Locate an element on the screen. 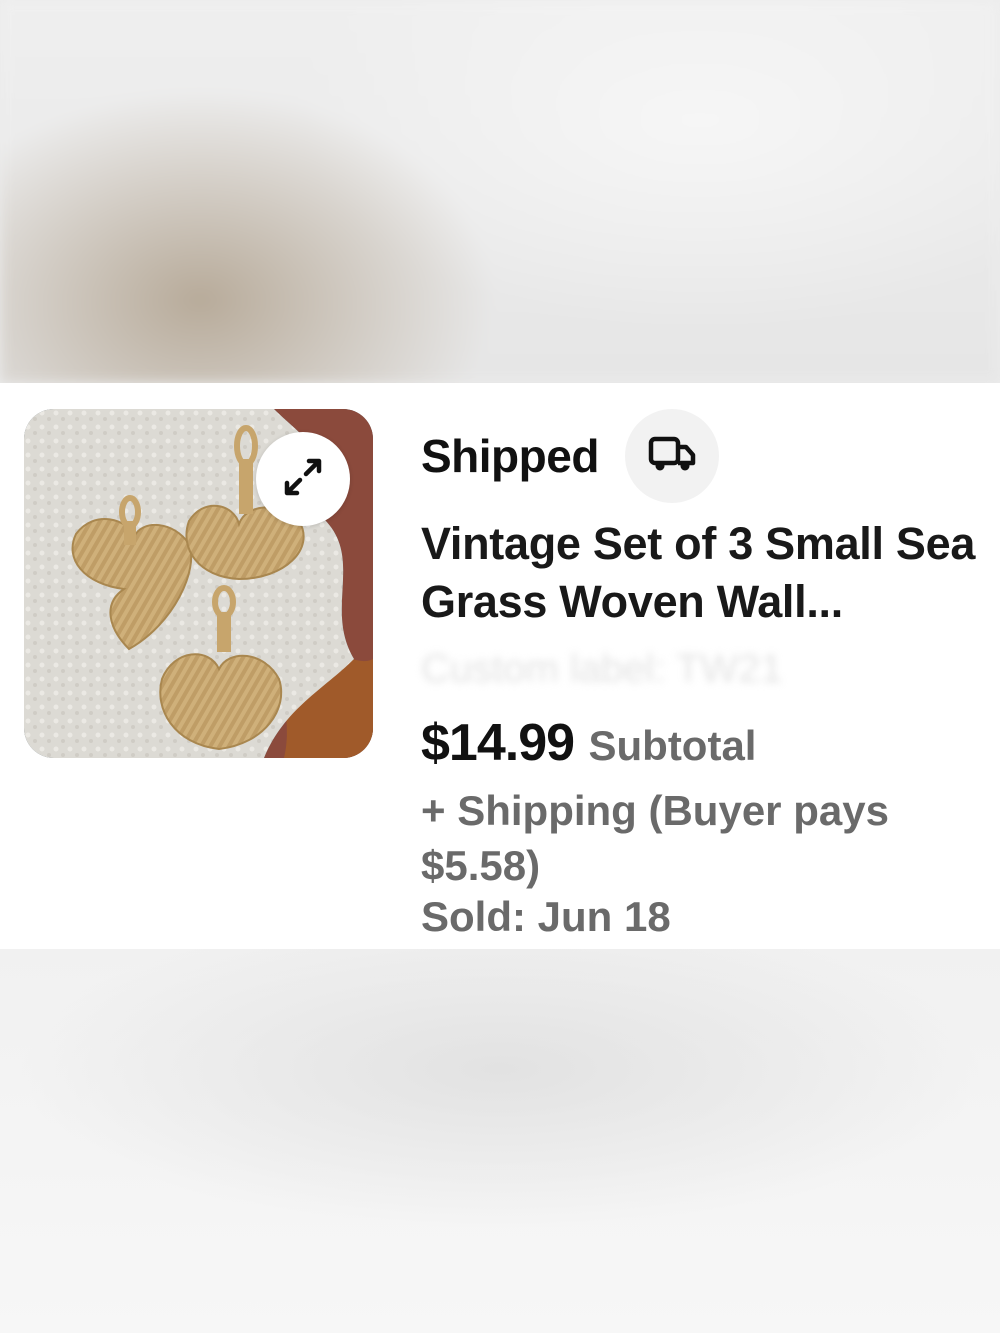 The width and height of the screenshot is (1000, 1333). status-label: Shipped is located at coordinates (510, 456).